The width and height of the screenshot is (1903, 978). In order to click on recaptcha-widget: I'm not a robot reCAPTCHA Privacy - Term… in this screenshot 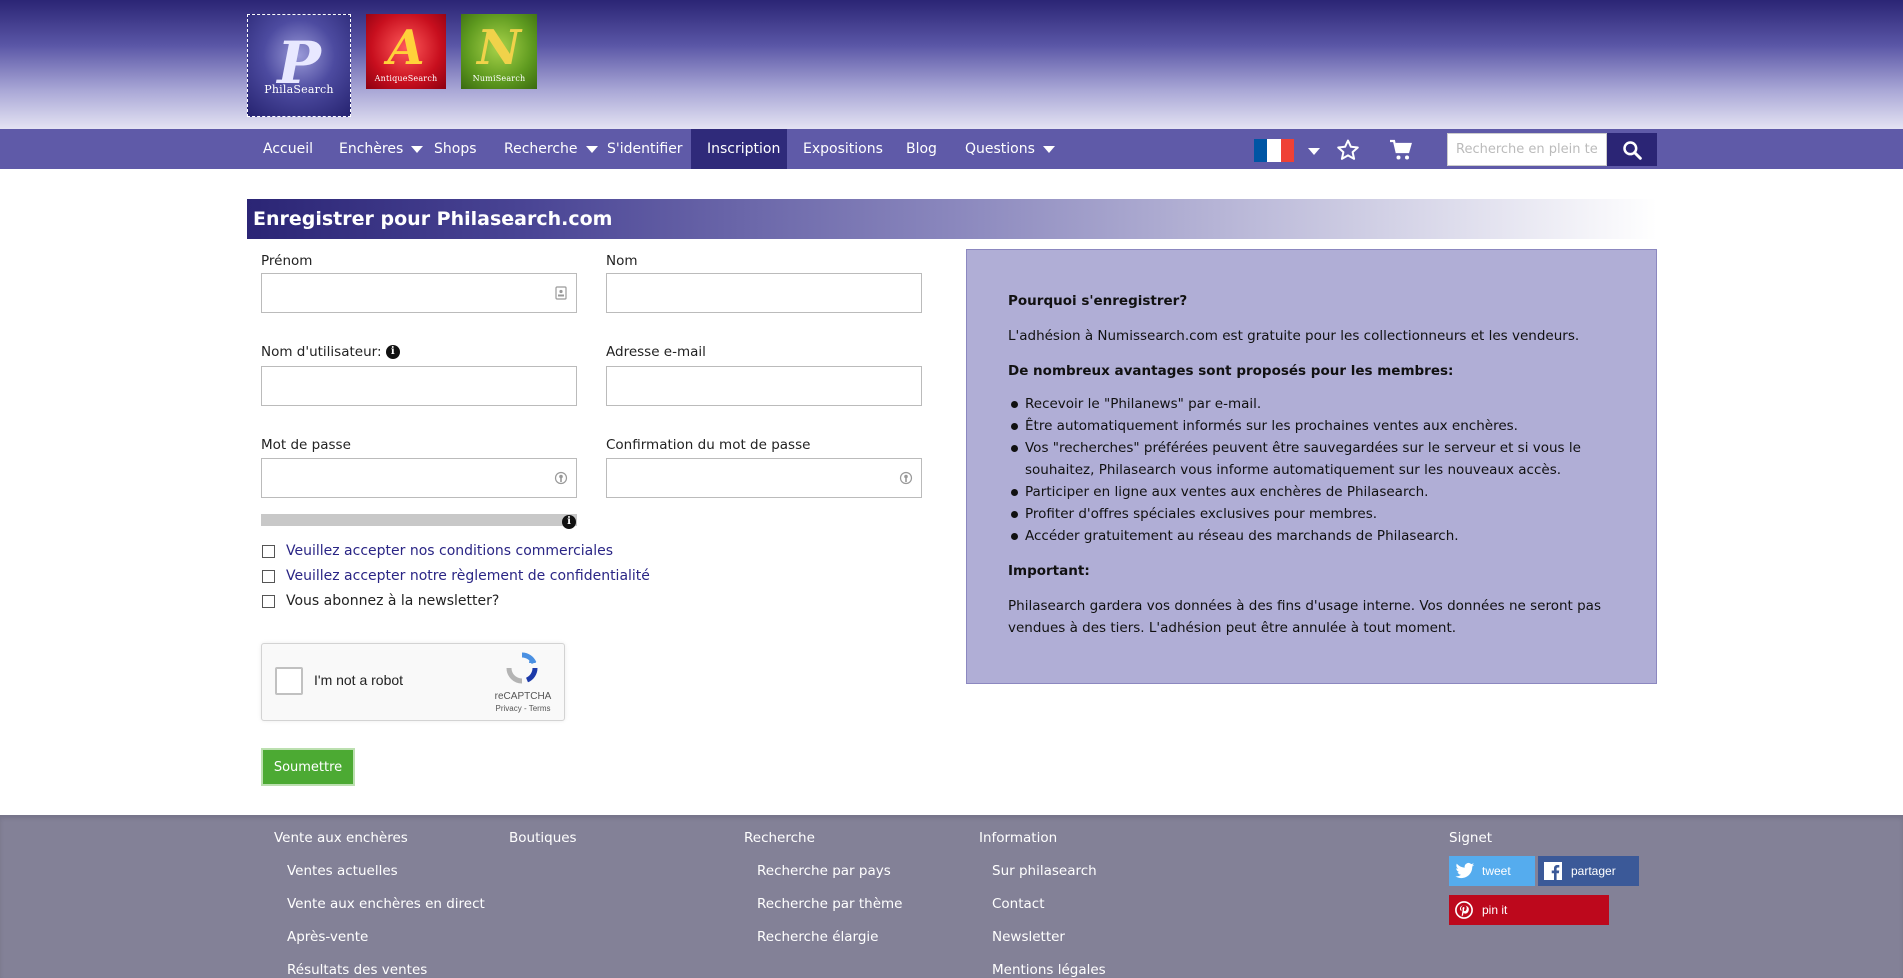, I will do `click(413, 682)`.